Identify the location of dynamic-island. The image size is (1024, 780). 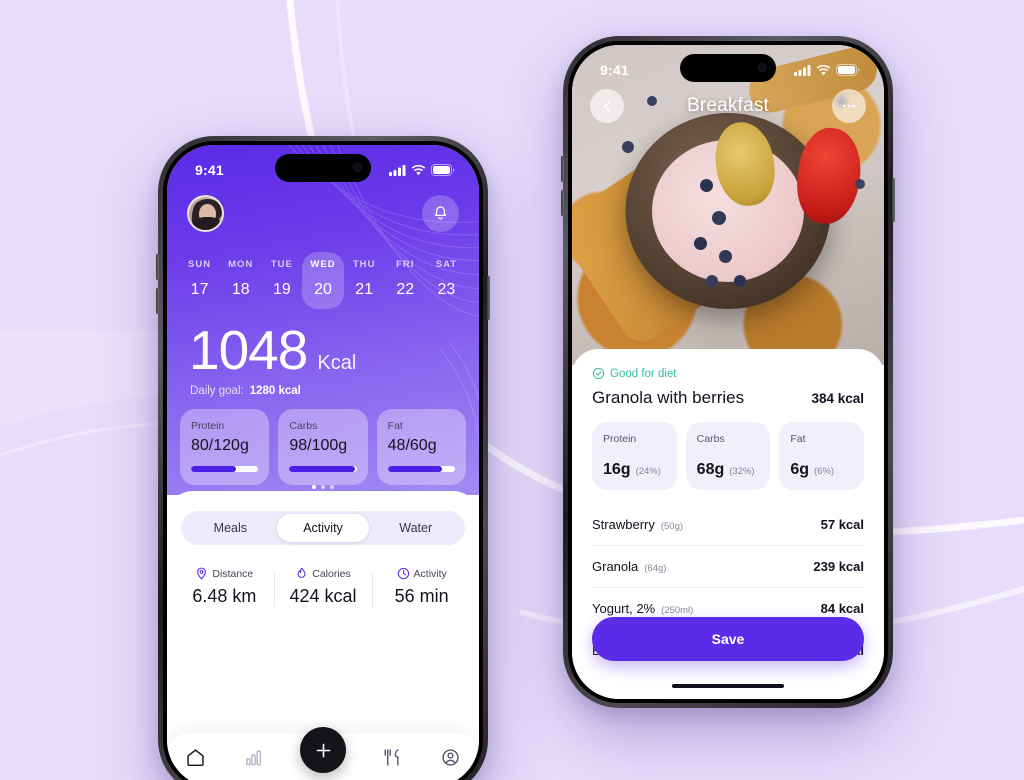
(728, 68).